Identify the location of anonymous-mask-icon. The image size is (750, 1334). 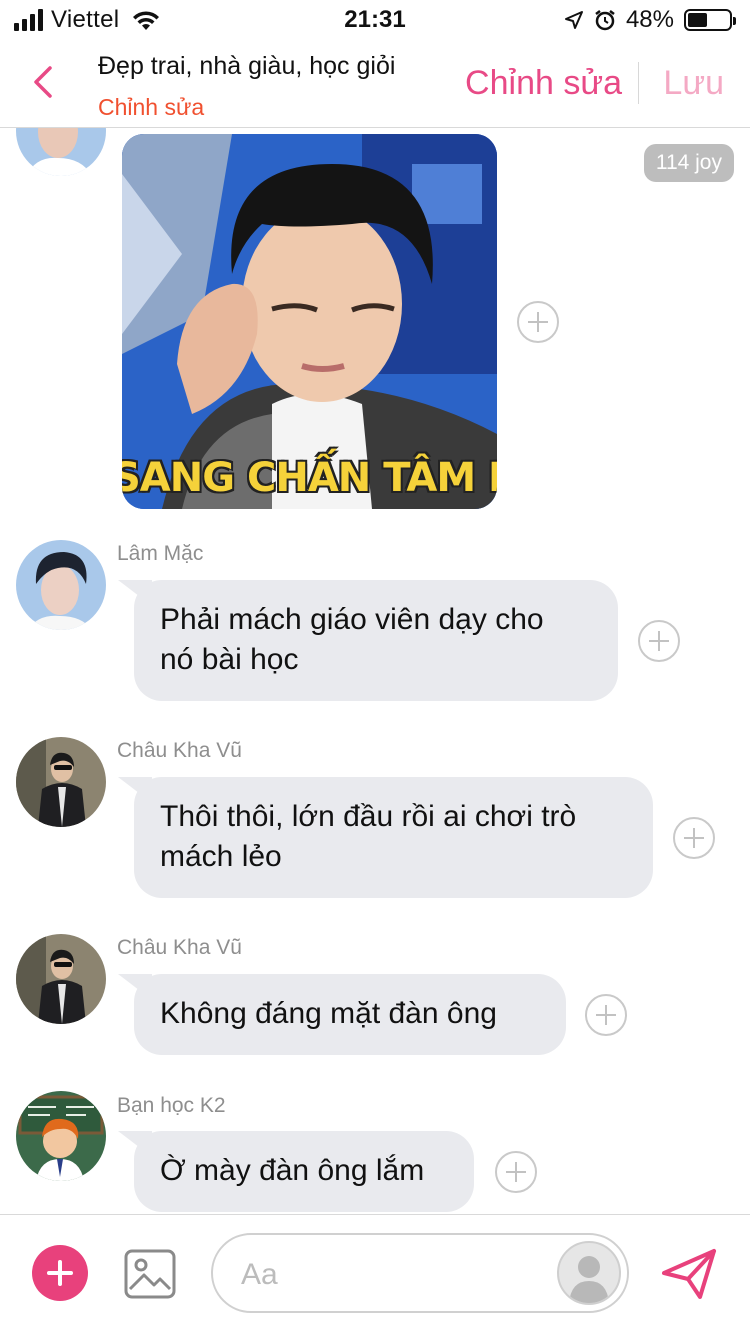
(589, 1273).